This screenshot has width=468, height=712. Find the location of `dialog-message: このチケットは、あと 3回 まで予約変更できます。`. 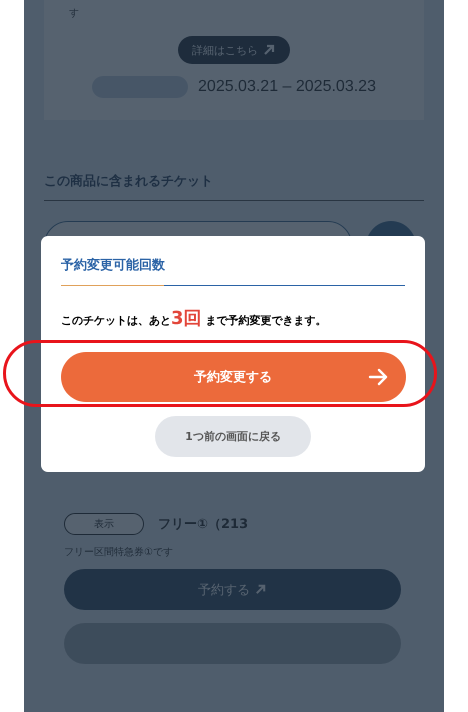

dialog-message: このチケットは、あと 3回 まで予約変更できます。 is located at coordinates (194, 318).